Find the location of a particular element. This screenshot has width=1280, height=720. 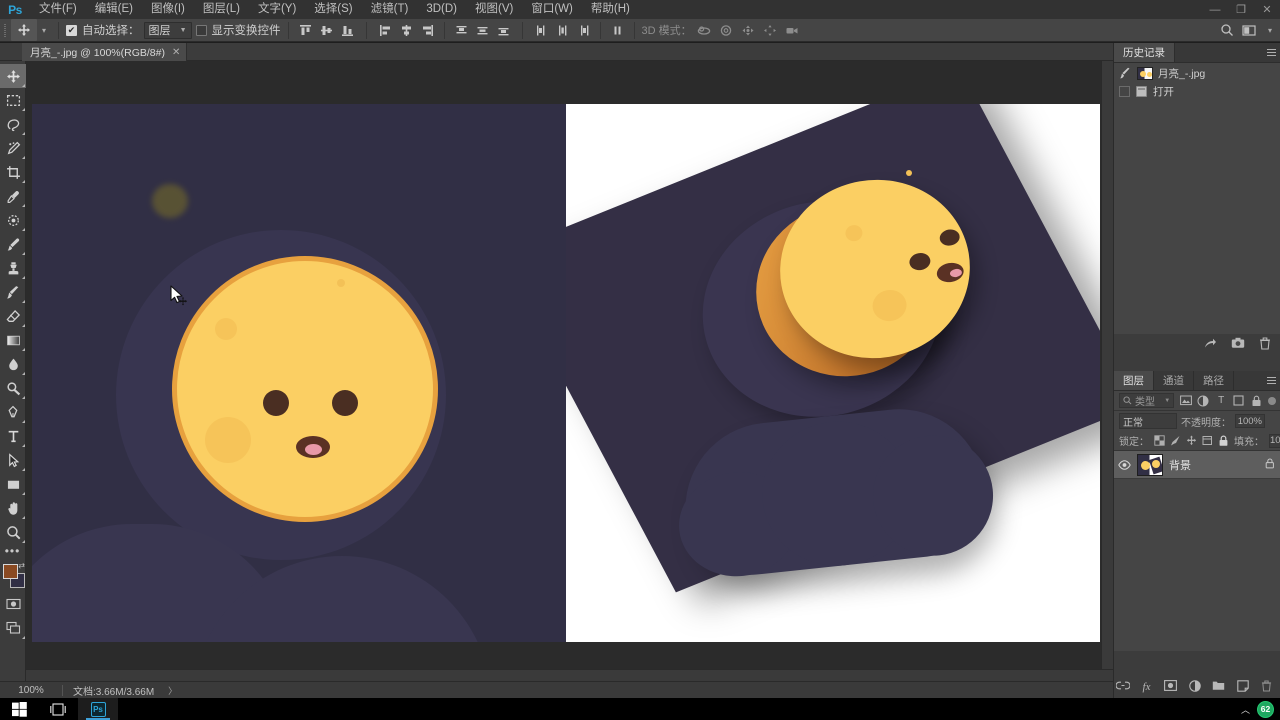

menu-edit: 编辑(E) is located at coordinates (114, 9).